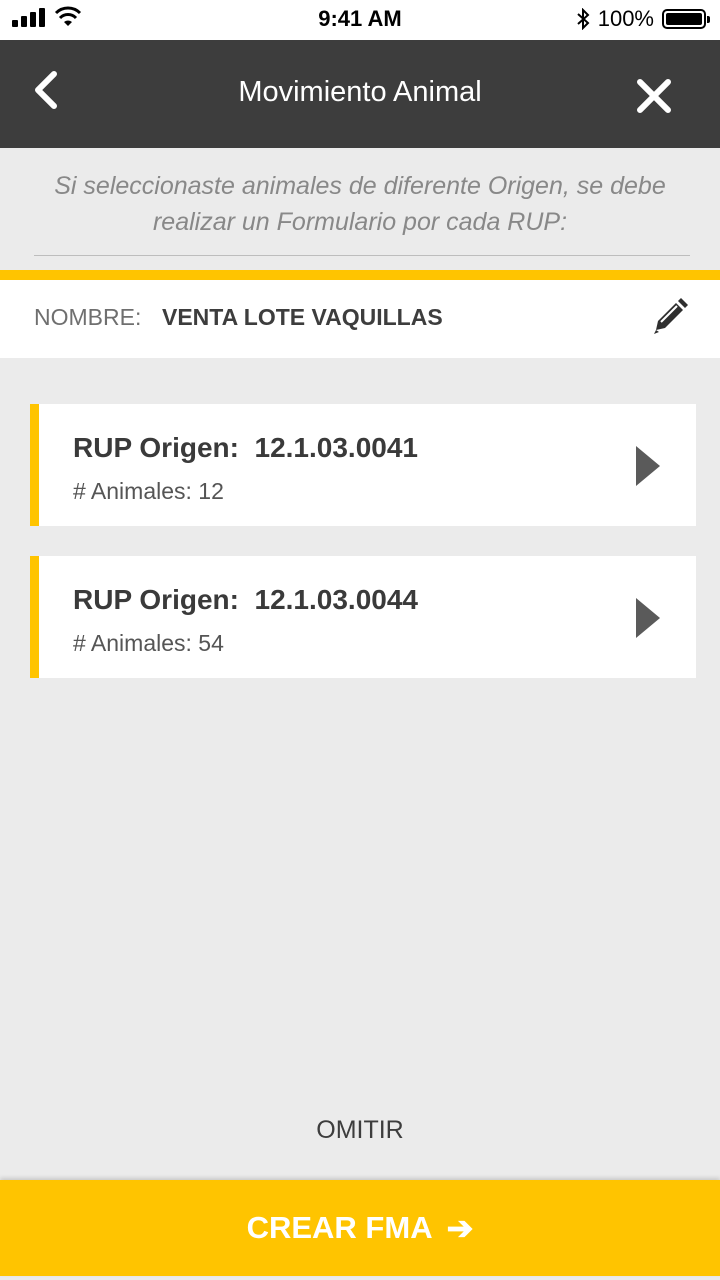  I want to click on rup-origin-label: RUP Origen: 12.1.03.0044, so click(245, 599).